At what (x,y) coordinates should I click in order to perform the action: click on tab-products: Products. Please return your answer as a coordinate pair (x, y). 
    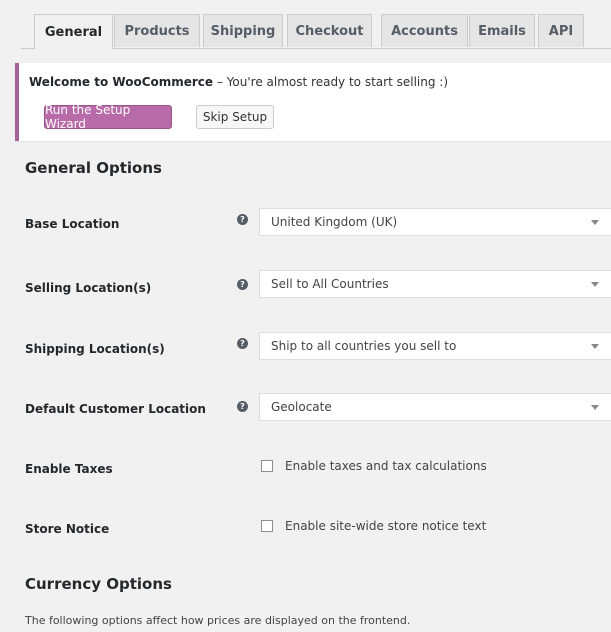
    Looking at the image, I should click on (157, 30).